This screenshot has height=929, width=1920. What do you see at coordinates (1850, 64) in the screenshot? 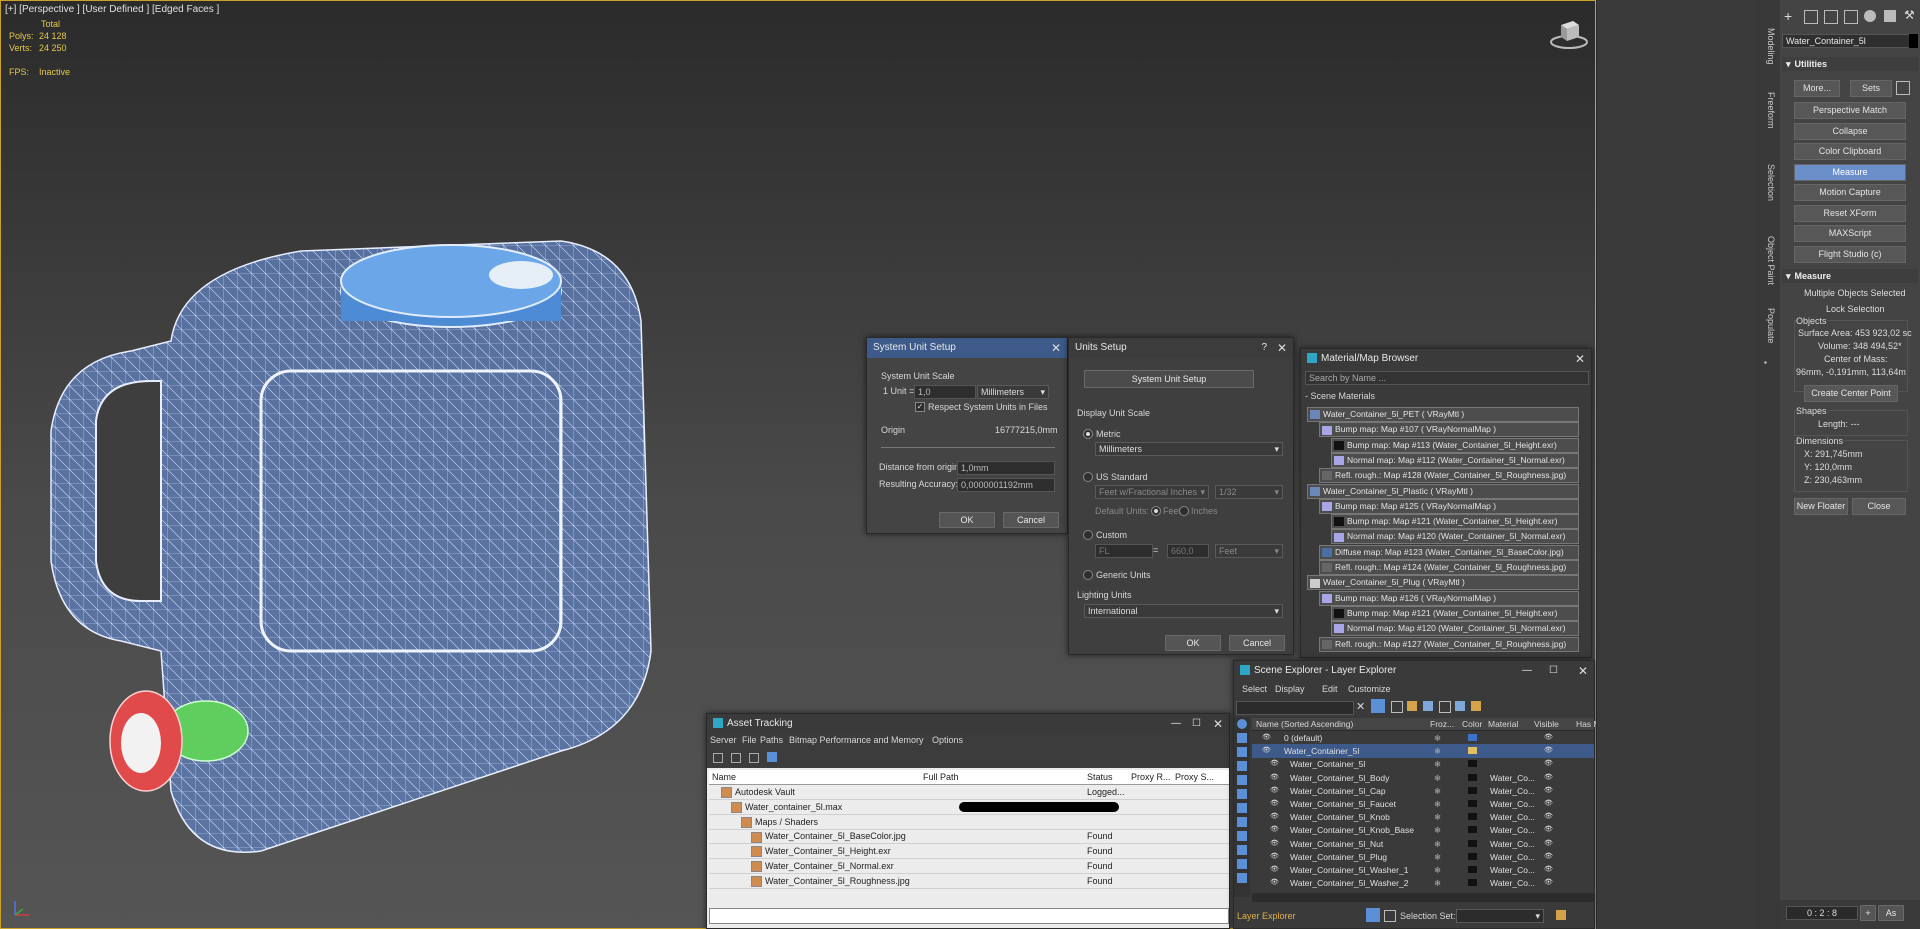
I see `utilities-rollout: ▾ Utilities` at bounding box center [1850, 64].